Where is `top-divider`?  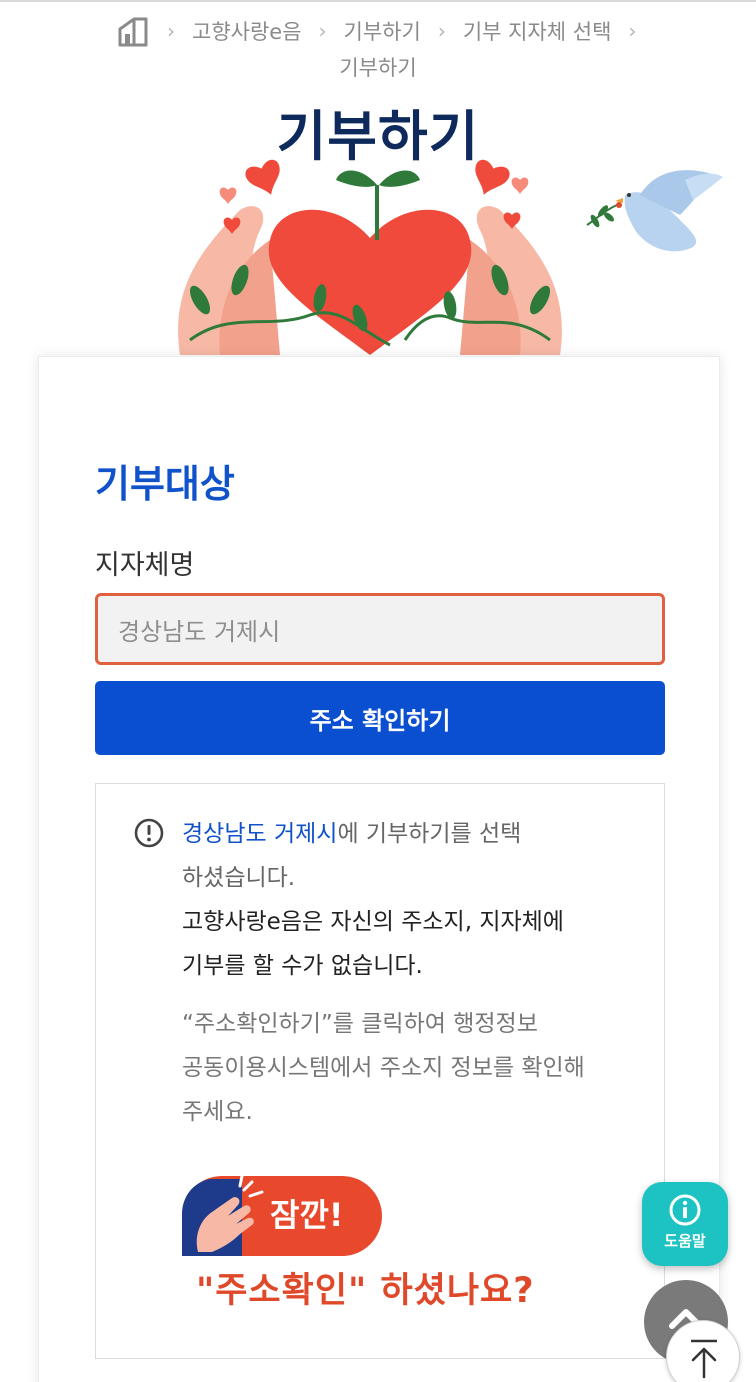 top-divider is located at coordinates (378, 1).